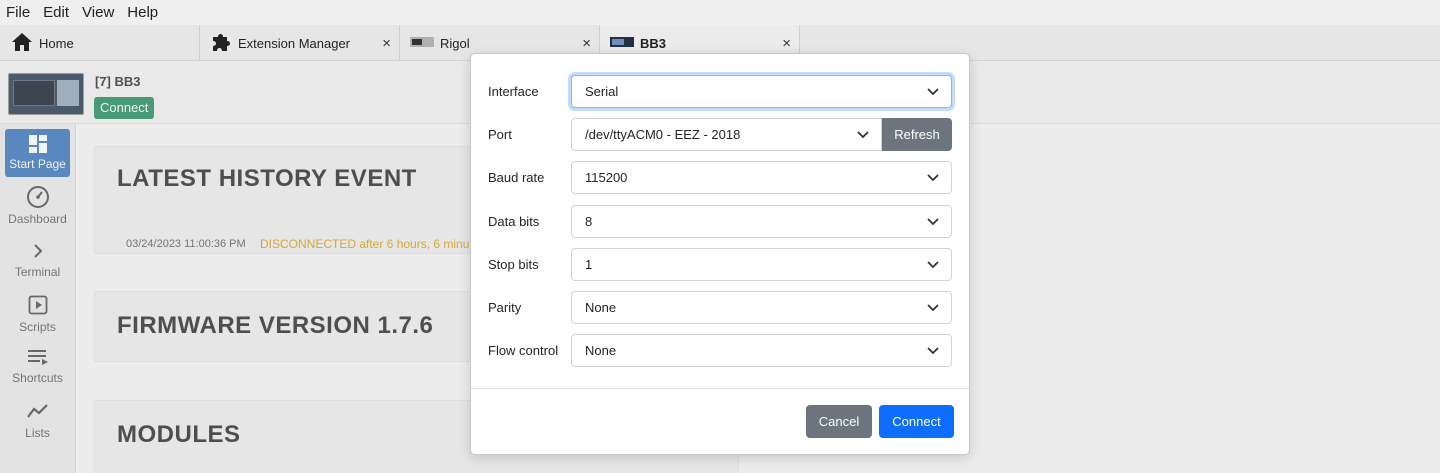 The width and height of the screenshot is (1440, 473). Describe the element at coordinates (516, 177) in the screenshot. I see `baud-rate-label: Baud rate` at that location.